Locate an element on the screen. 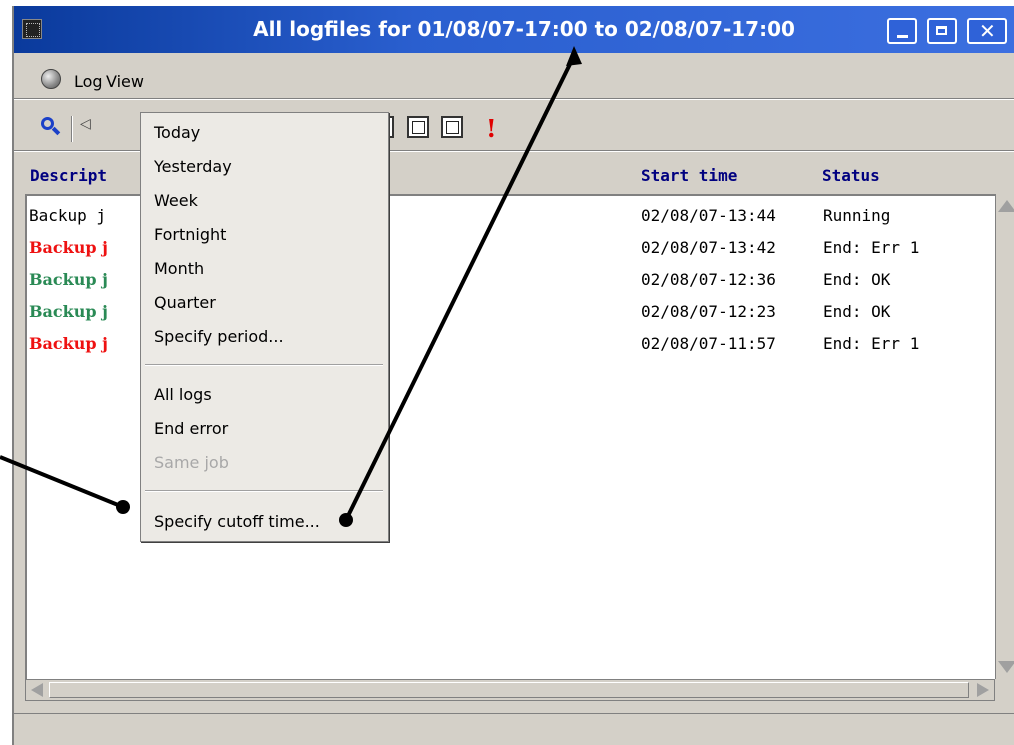  scroll-left-icon is located at coordinates (37, 690).